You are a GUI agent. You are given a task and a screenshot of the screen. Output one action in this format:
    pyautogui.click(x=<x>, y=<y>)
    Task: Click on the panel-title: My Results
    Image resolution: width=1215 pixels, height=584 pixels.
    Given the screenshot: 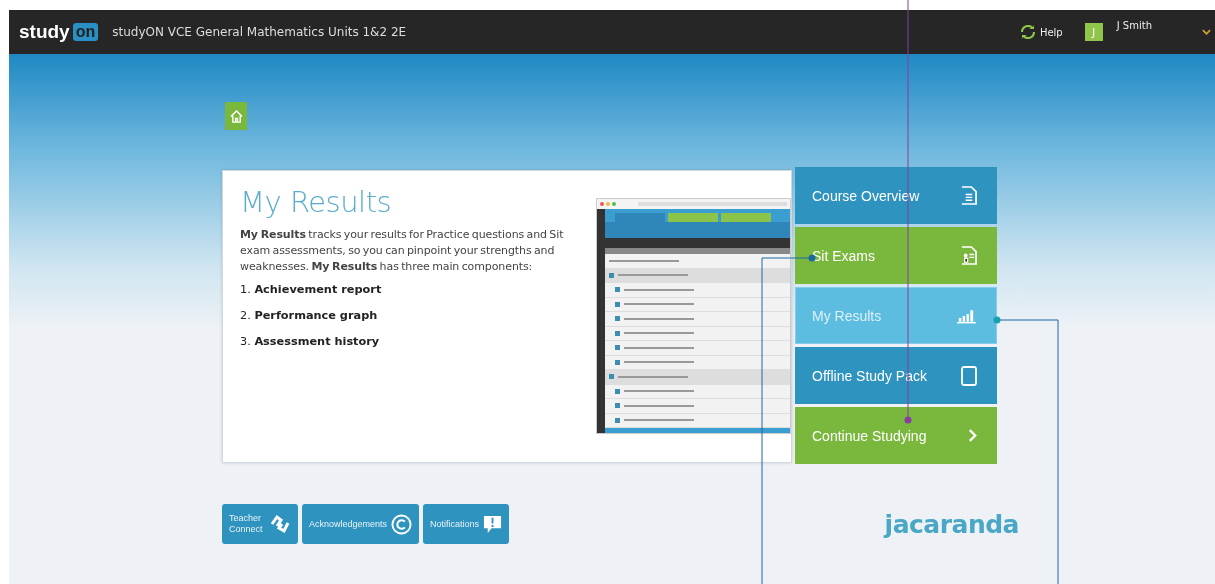 What is the action you would take?
    pyautogui.click(x=316, y=202)
    